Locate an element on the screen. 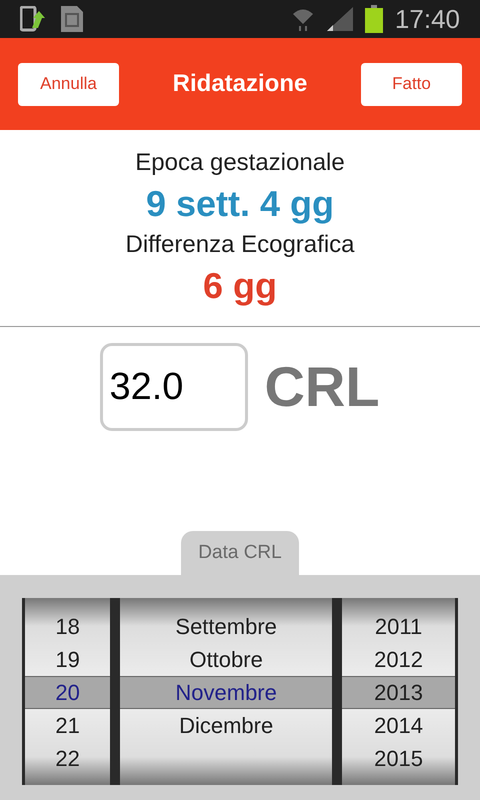  picker-wheel: 18 19 20 21 22 is located at coordinates (67, 691).